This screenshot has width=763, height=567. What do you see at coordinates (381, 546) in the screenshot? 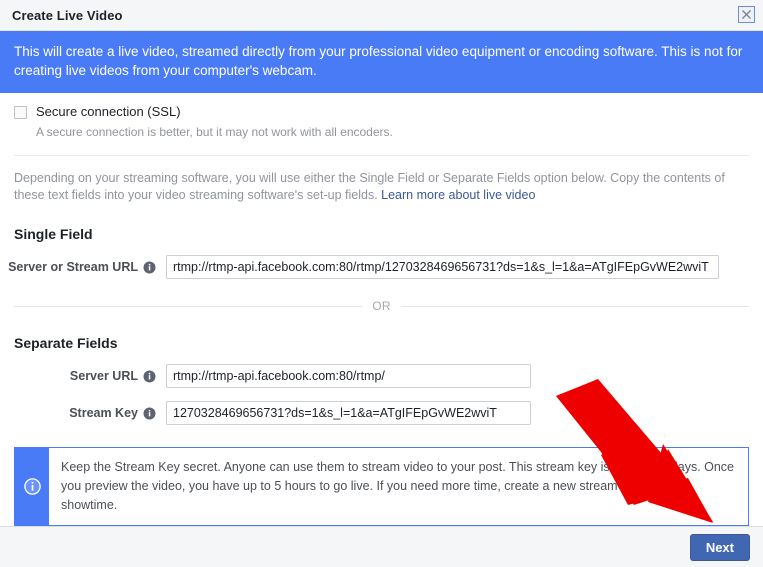
I see `dialog-footer: Next` at bounding box center [381, 546].